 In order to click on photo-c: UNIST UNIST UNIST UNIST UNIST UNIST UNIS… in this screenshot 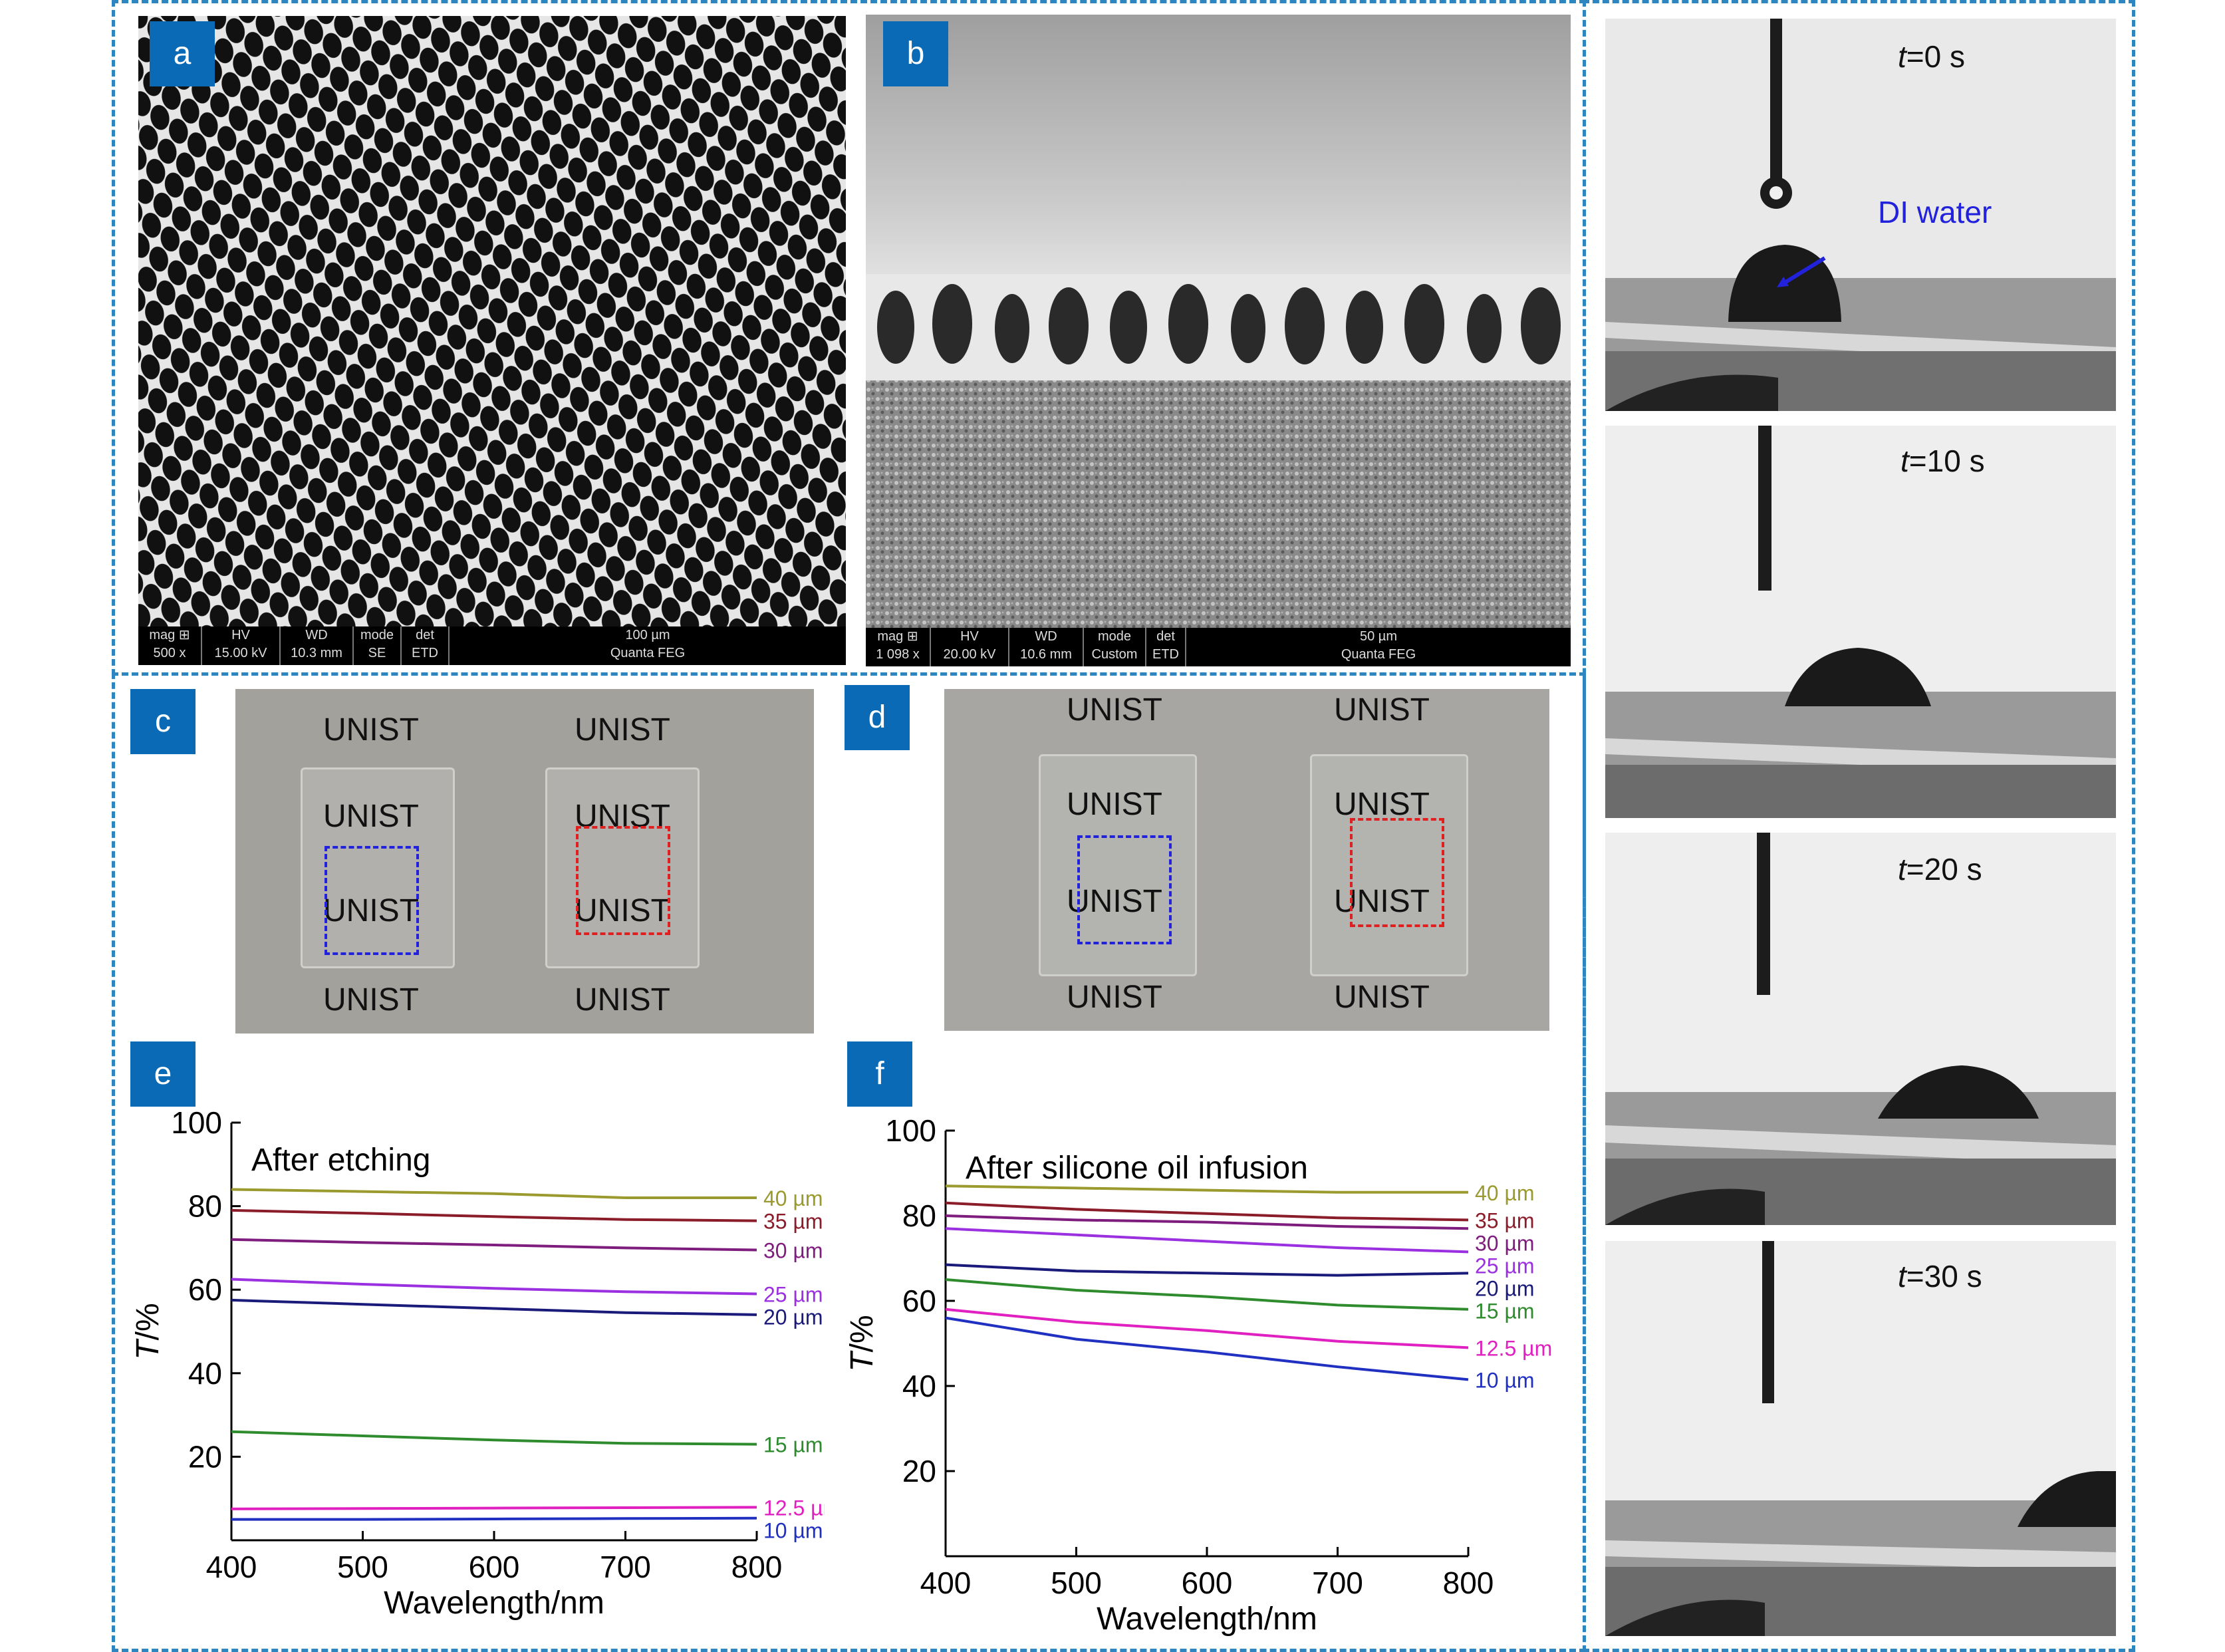, I will do `click(524, 861)`.